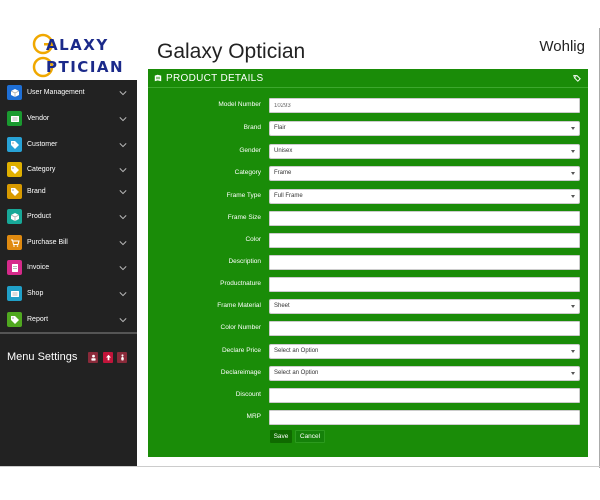  What do you see at coordinates (424, 105) in the screenshot?
I see `model-number-input` at bounding box center [424, 105].